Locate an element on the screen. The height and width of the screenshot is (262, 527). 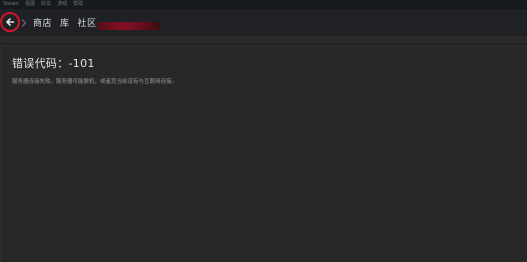
menu-item-friends: 好友 is located at coordinates (46, 4).